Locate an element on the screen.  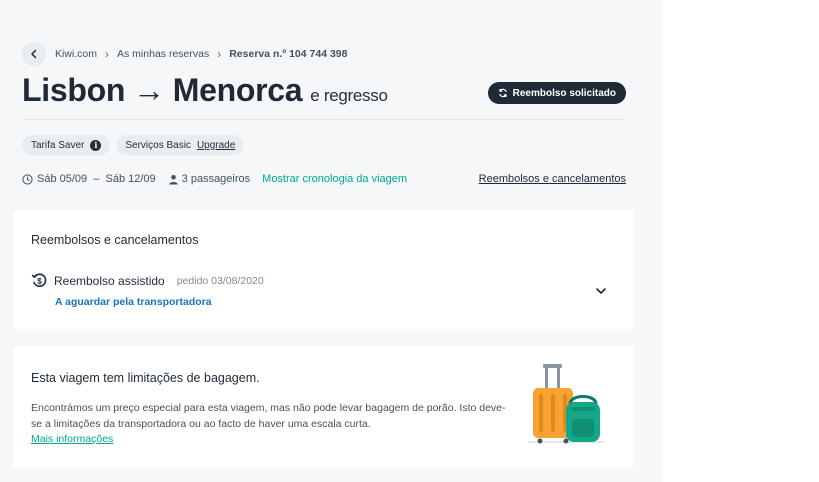
origin-city: Lisbon is located at coordinates (74, 90).